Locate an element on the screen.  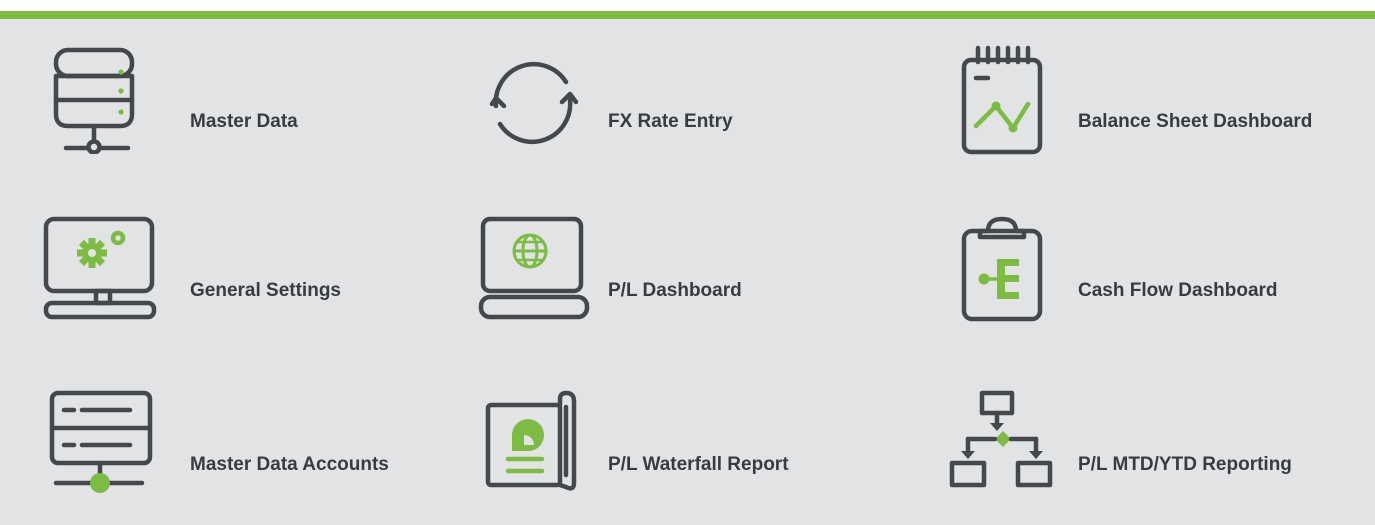
tile-pl-dashboard: P/L Dashboard is located at coordinates (693, 278).